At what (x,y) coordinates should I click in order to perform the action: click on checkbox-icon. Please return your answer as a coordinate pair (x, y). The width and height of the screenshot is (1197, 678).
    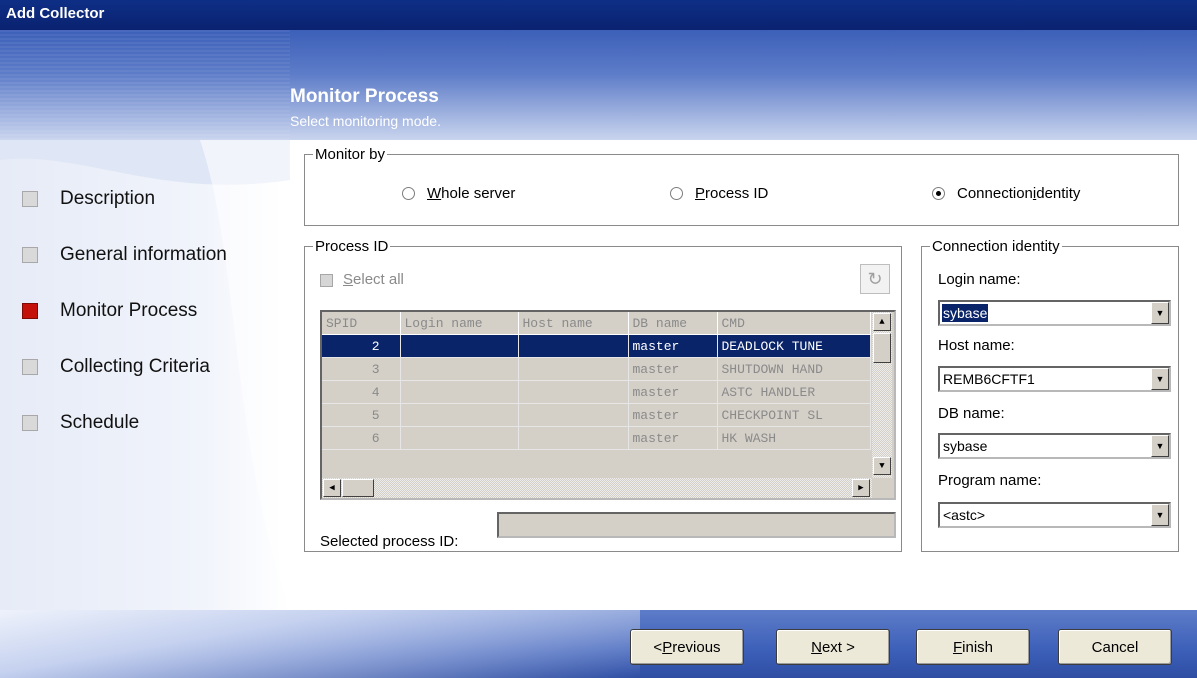
    Looking at the image, I should click on (326, 280).